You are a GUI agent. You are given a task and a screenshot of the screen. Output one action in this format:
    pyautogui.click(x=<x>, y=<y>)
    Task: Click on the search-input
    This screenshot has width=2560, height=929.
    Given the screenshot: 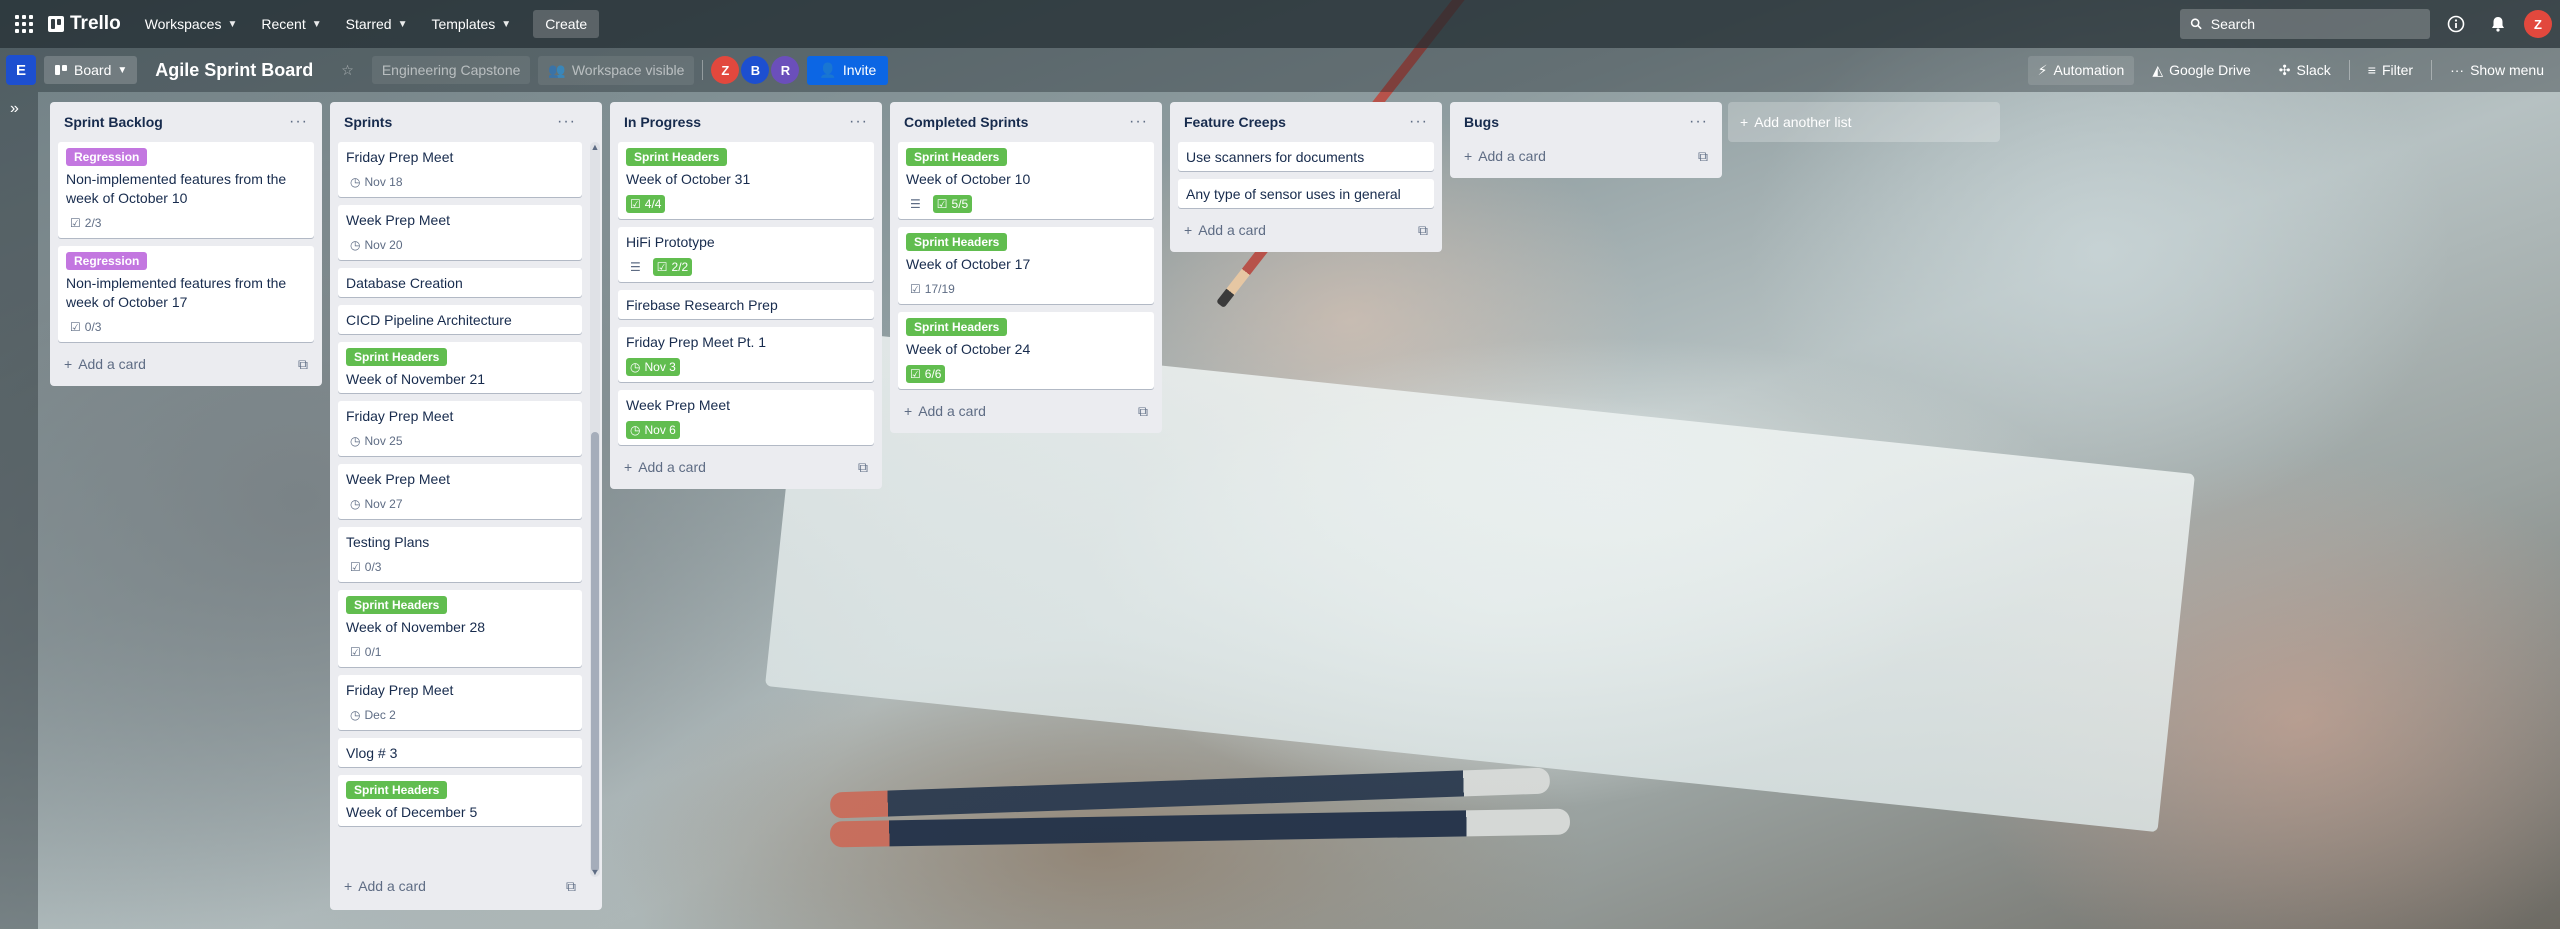 What is the action you would take?
    pyautogui.click(x=2315, y=24)
    